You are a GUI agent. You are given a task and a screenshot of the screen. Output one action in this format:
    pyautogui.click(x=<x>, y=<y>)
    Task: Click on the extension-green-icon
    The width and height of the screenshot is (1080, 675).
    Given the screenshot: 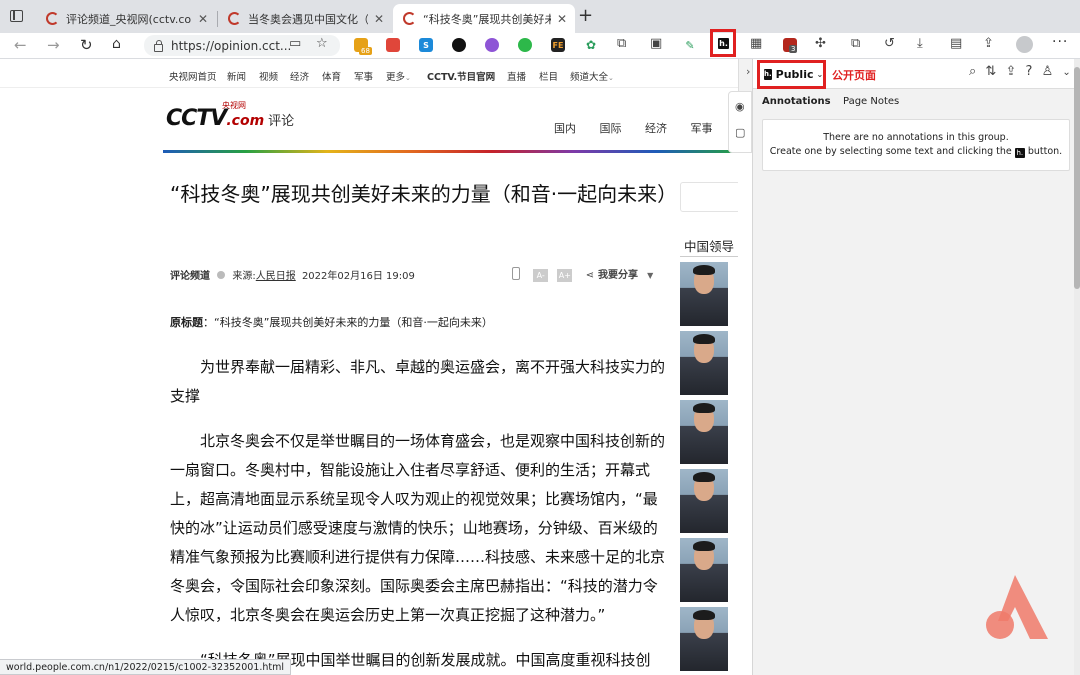 What is the action you would take?
    pyautogui.click(x=525, y=45)
    